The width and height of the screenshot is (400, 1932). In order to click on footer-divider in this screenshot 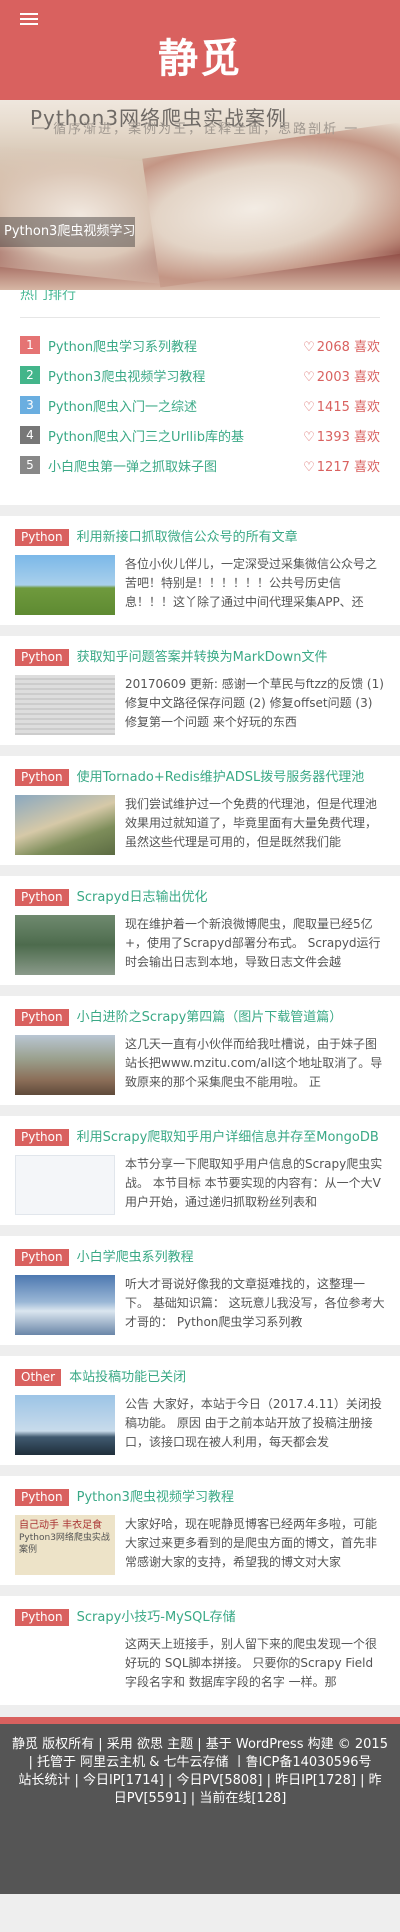, I will do `click(200, 1720)`.